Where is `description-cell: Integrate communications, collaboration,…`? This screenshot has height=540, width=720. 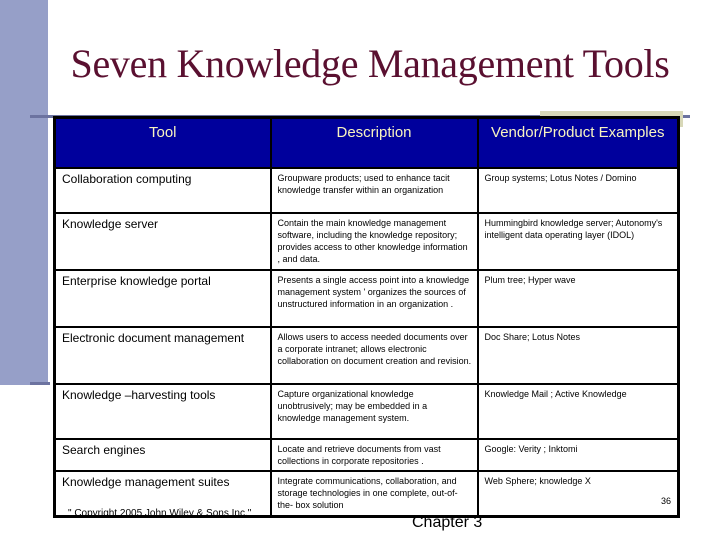
description-cell: Integrate communications, collaboration,… is located at coordinates (374, 494).